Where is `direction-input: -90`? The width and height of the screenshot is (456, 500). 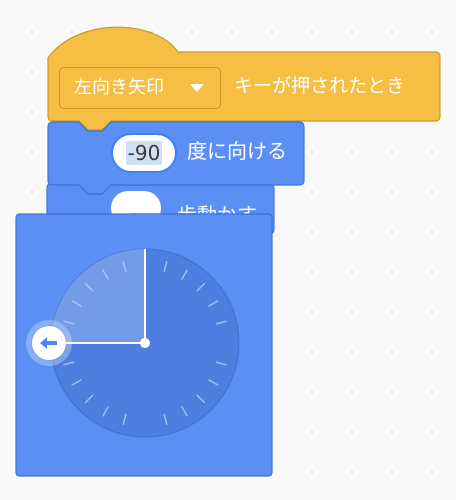 direction-input: -90 is located at coordinates (144, 153).